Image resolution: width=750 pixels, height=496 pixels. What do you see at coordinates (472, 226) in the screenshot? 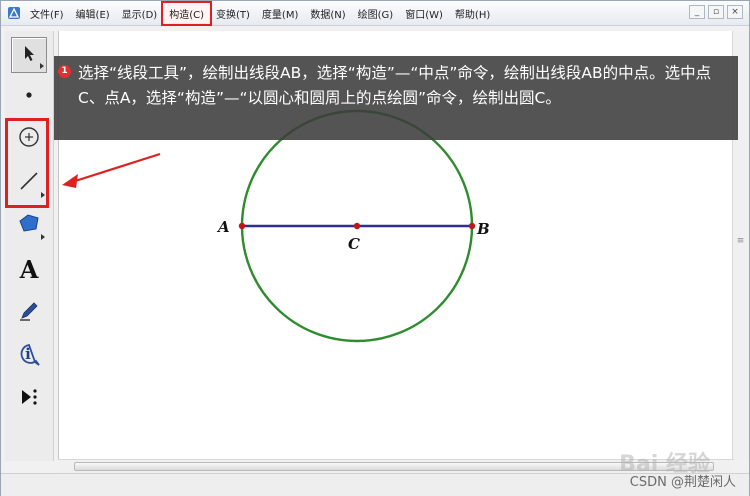
I see `point-b` at bounding box center [472, 226].